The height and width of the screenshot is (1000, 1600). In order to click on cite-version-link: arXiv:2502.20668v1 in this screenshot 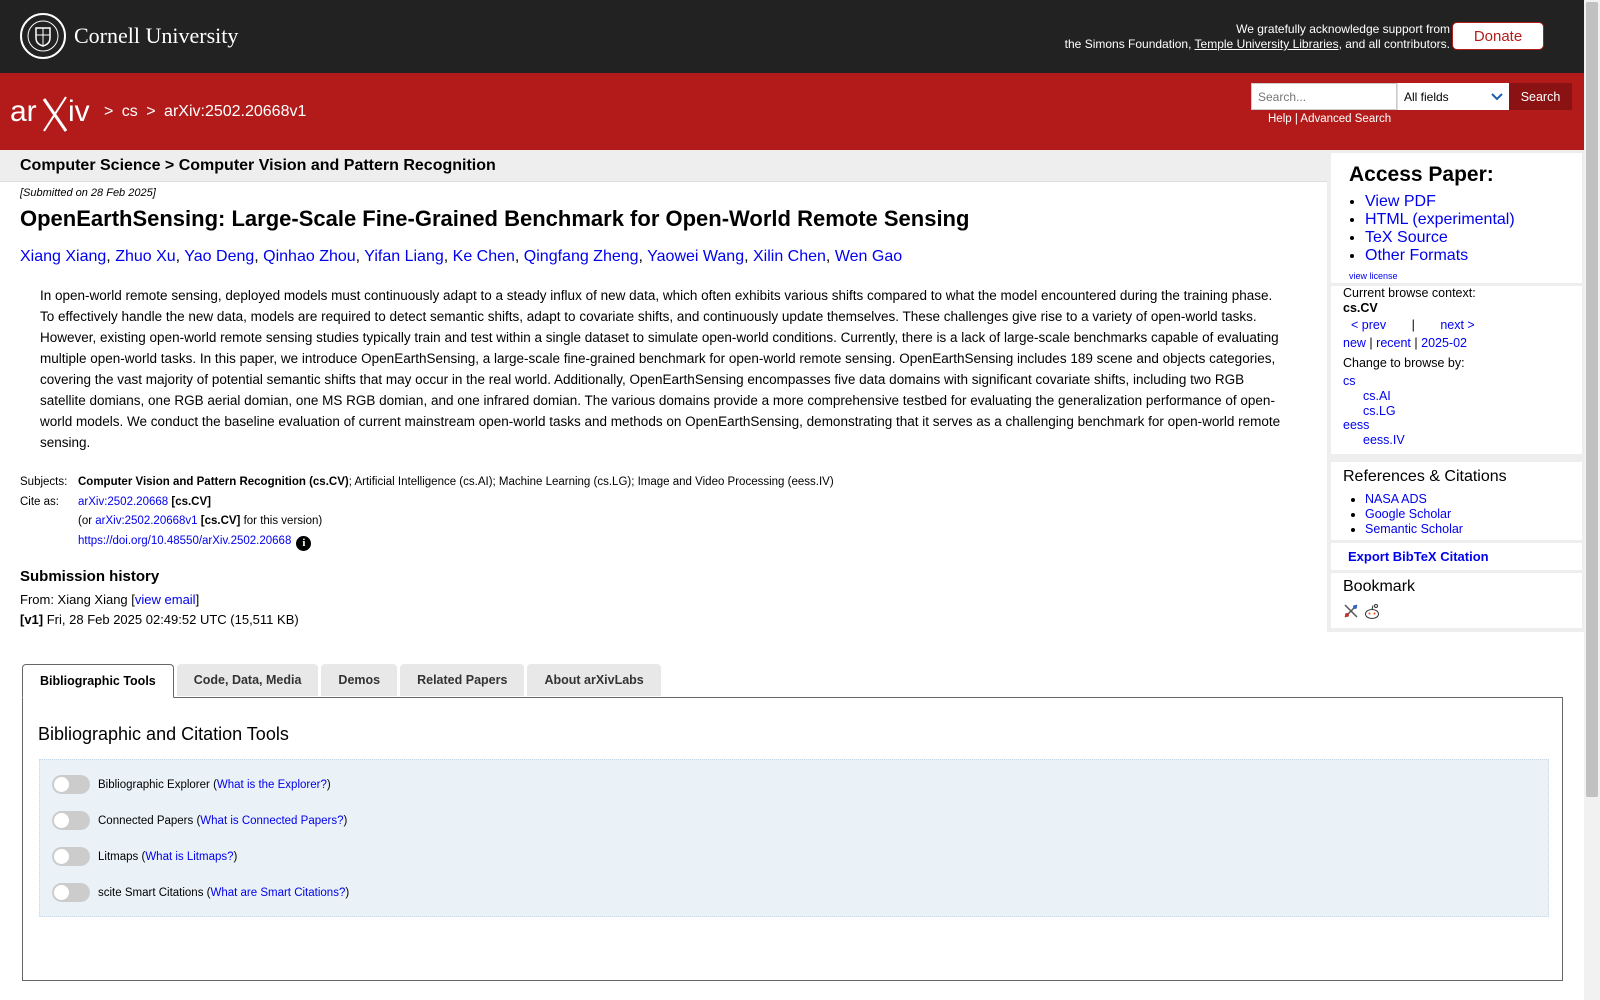, I will do `click(146, 521)`.